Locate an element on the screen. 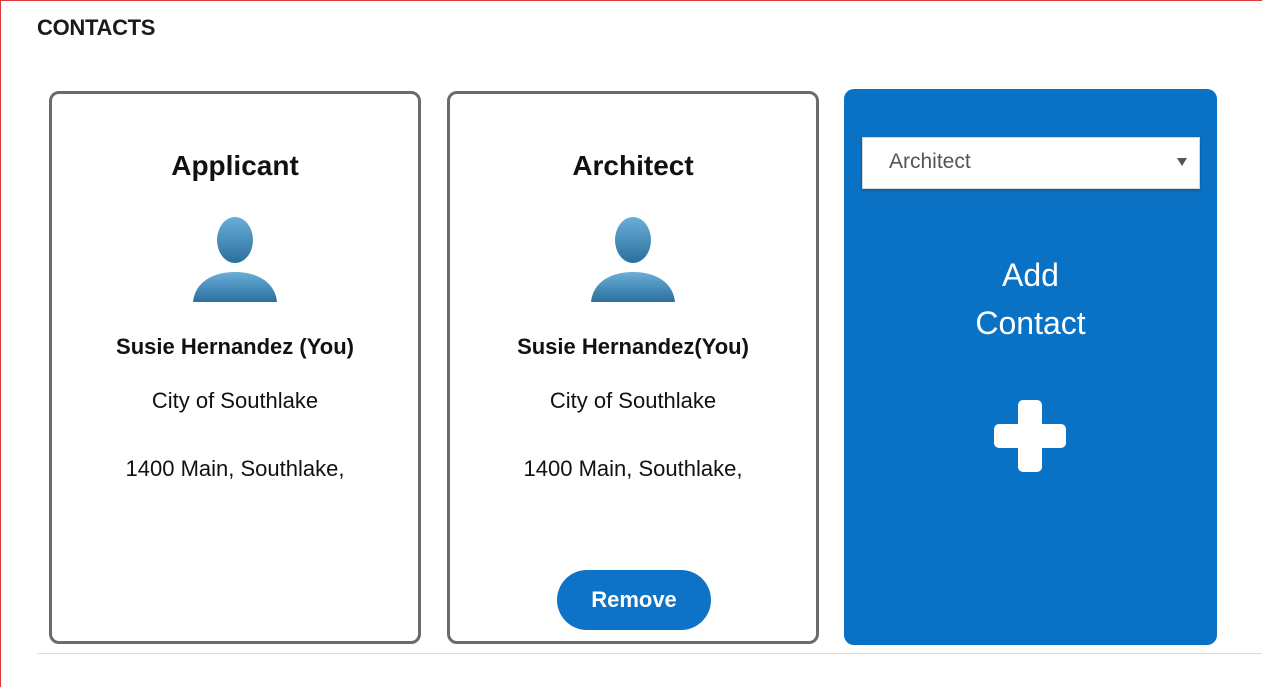 The height and width of the screenshot is (687, 1262). section-title: CONTACTS is located at coordinates (96, 27).